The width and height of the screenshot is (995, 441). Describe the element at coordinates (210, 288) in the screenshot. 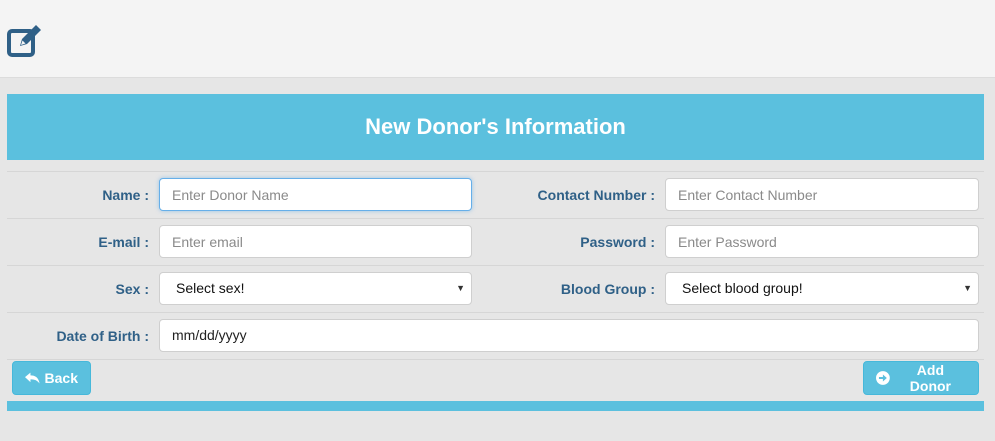

I see `sex-select-value: Select sex!` at that location.